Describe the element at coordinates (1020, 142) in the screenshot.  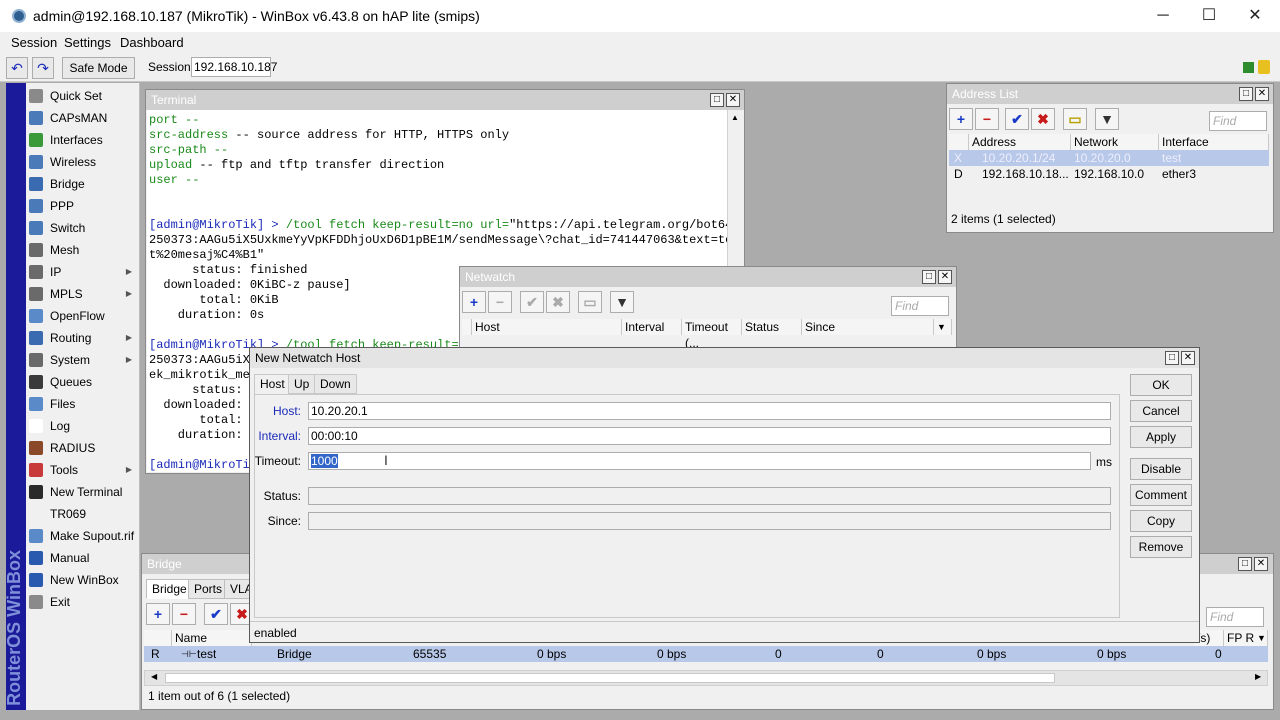
I see `column-header-address: Address` at that location.